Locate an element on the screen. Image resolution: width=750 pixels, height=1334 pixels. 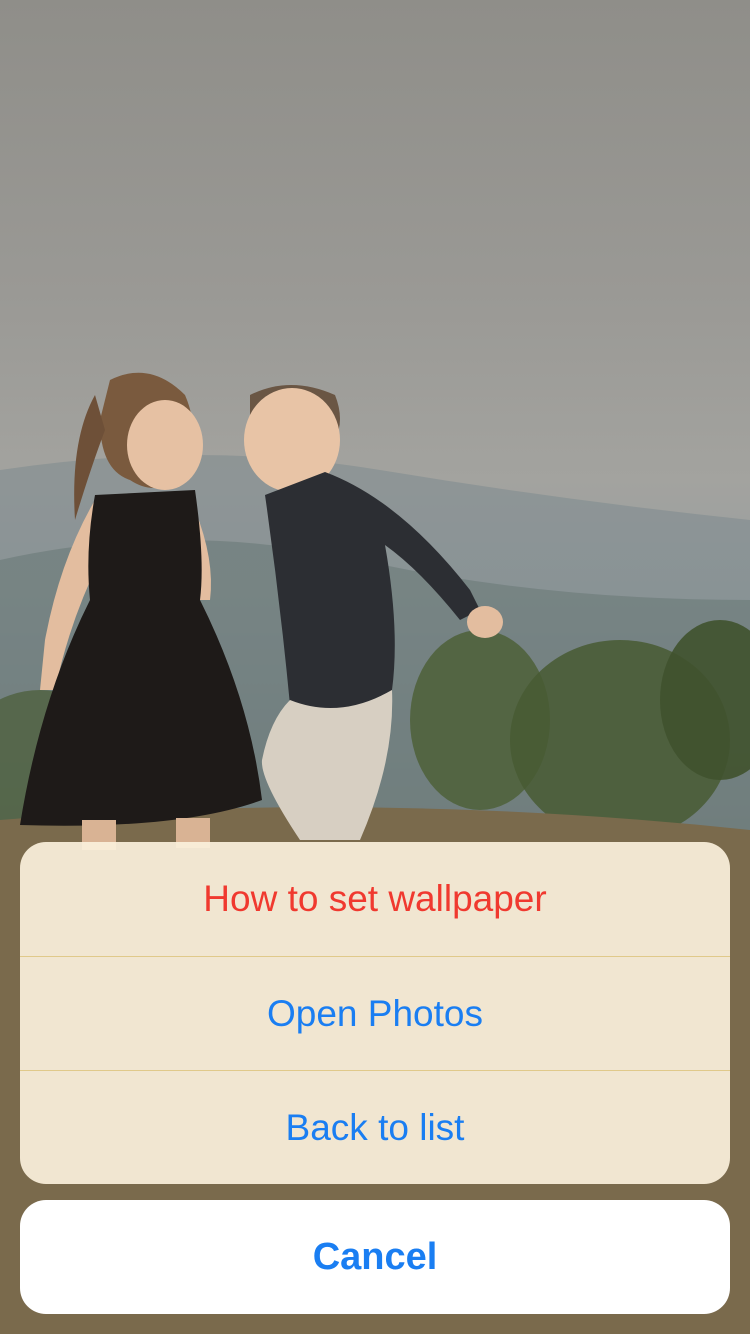
cancel-group: Cancel is located at coordinates (375, 1257).